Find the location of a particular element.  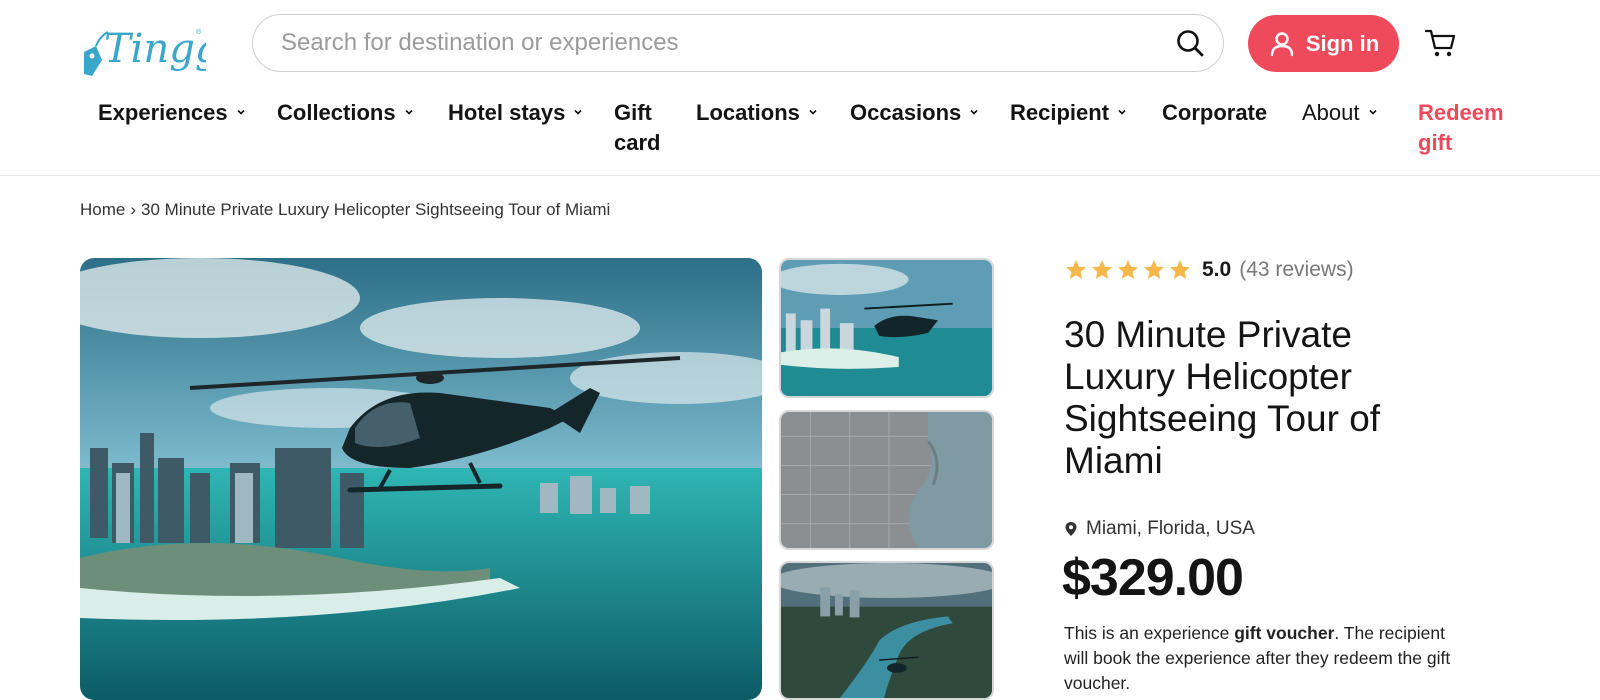

nav-collections: Collections is located at coordinates (345, 113).